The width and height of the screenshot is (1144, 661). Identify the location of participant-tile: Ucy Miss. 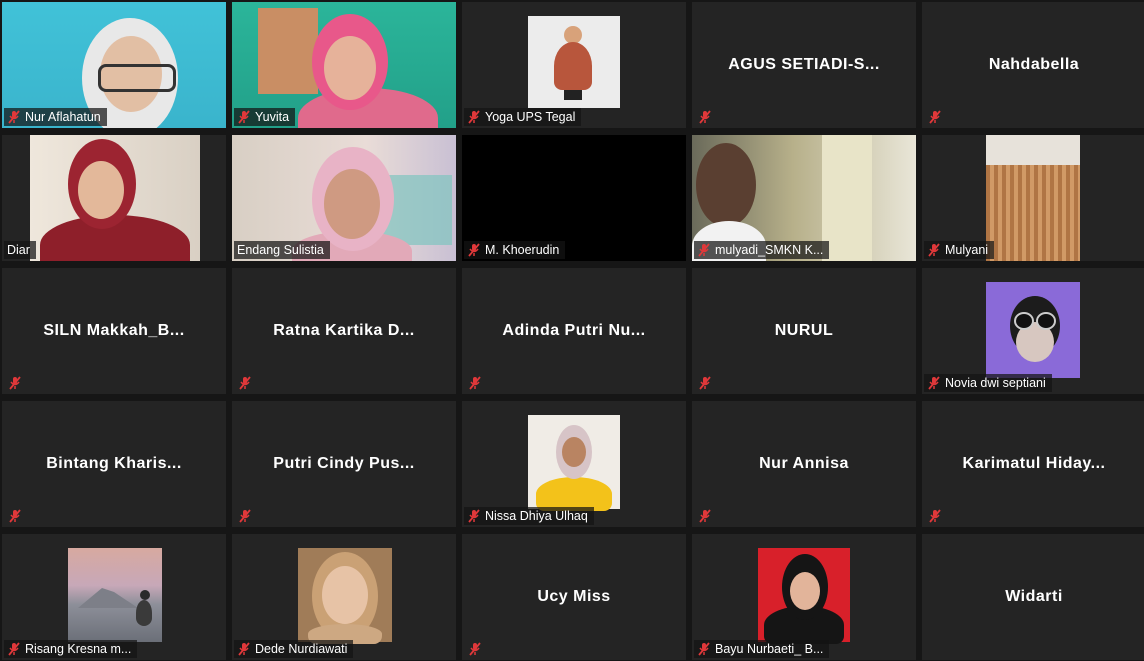
(574, 597).